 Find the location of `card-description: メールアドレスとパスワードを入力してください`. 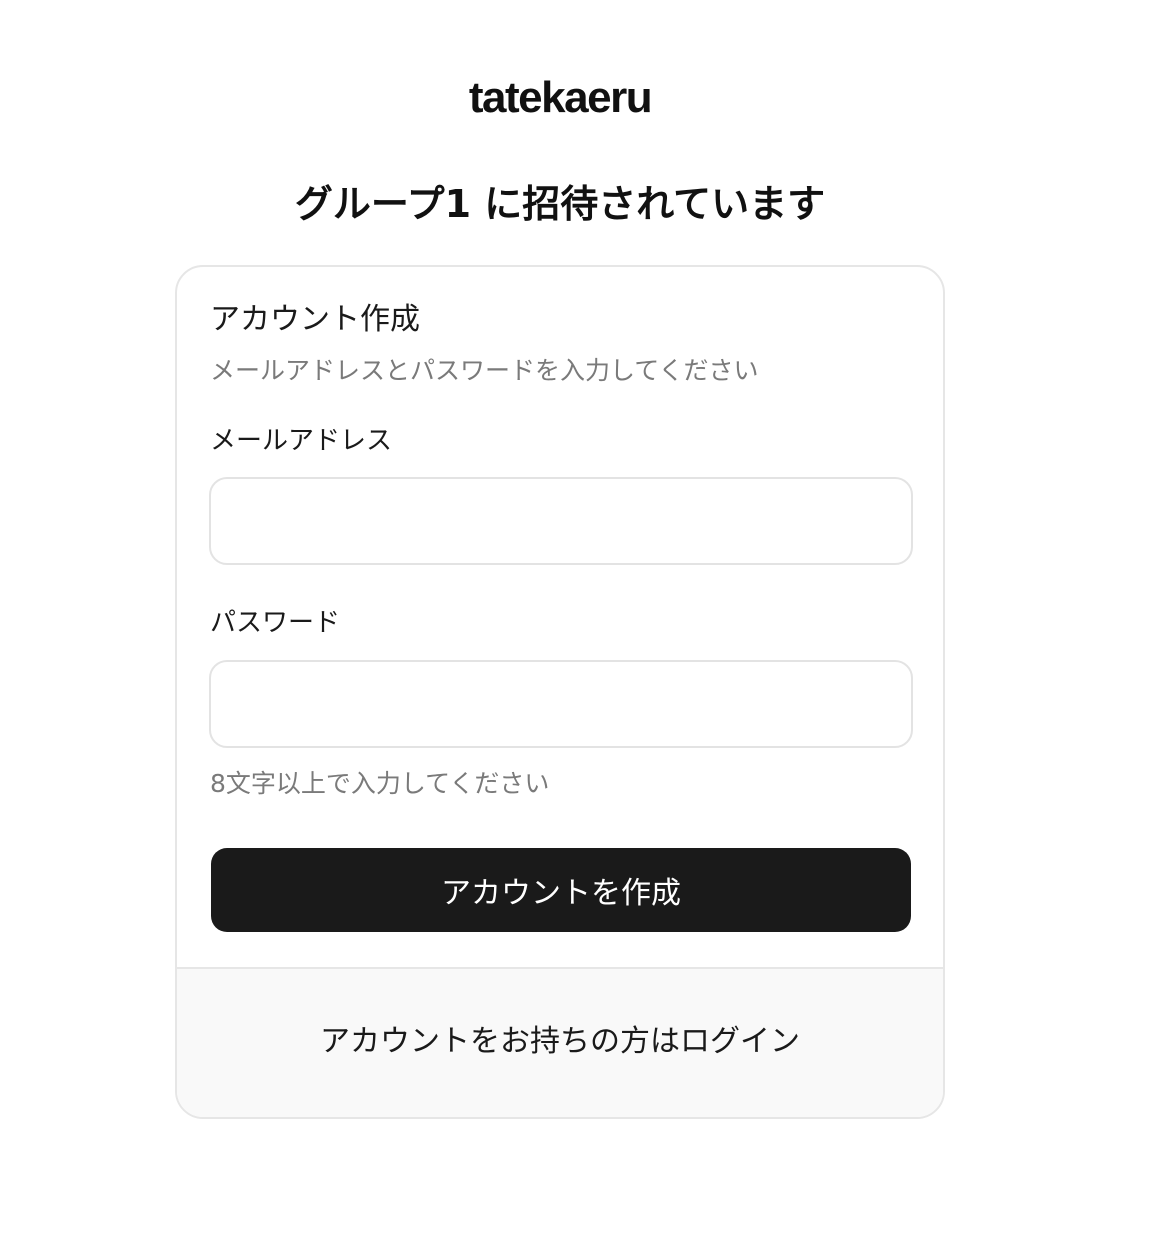

card-description: メールアドレスとパスワードを入力してください is located at coordinates (484, 370).